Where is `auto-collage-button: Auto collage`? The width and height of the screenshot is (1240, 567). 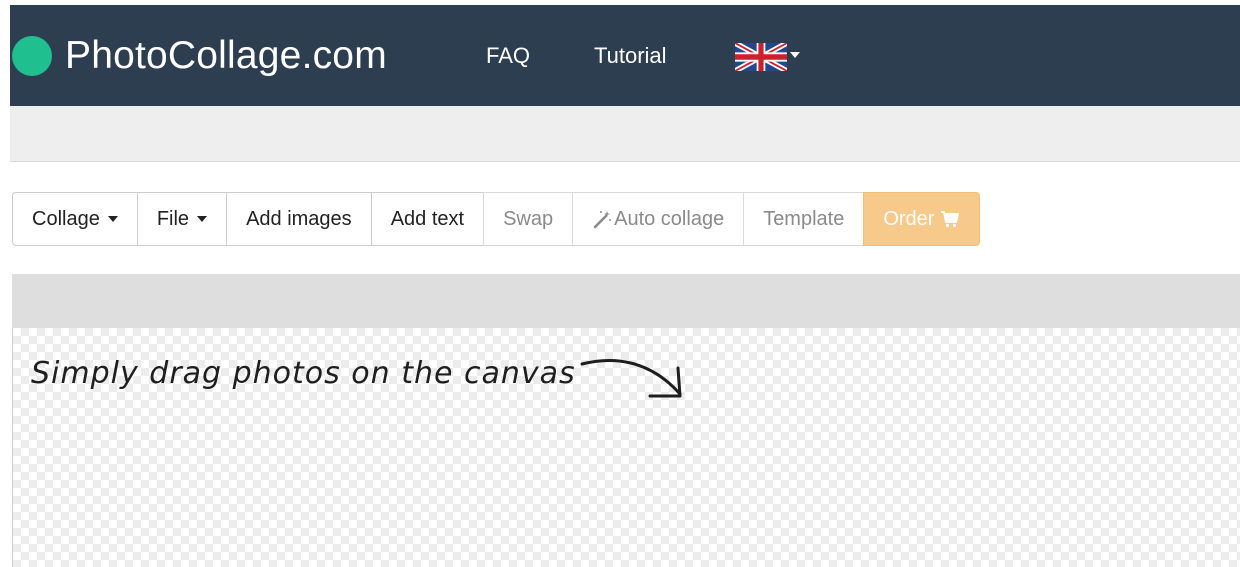 auto-collage-button: Auto collage is located at coordinates (658, 219).